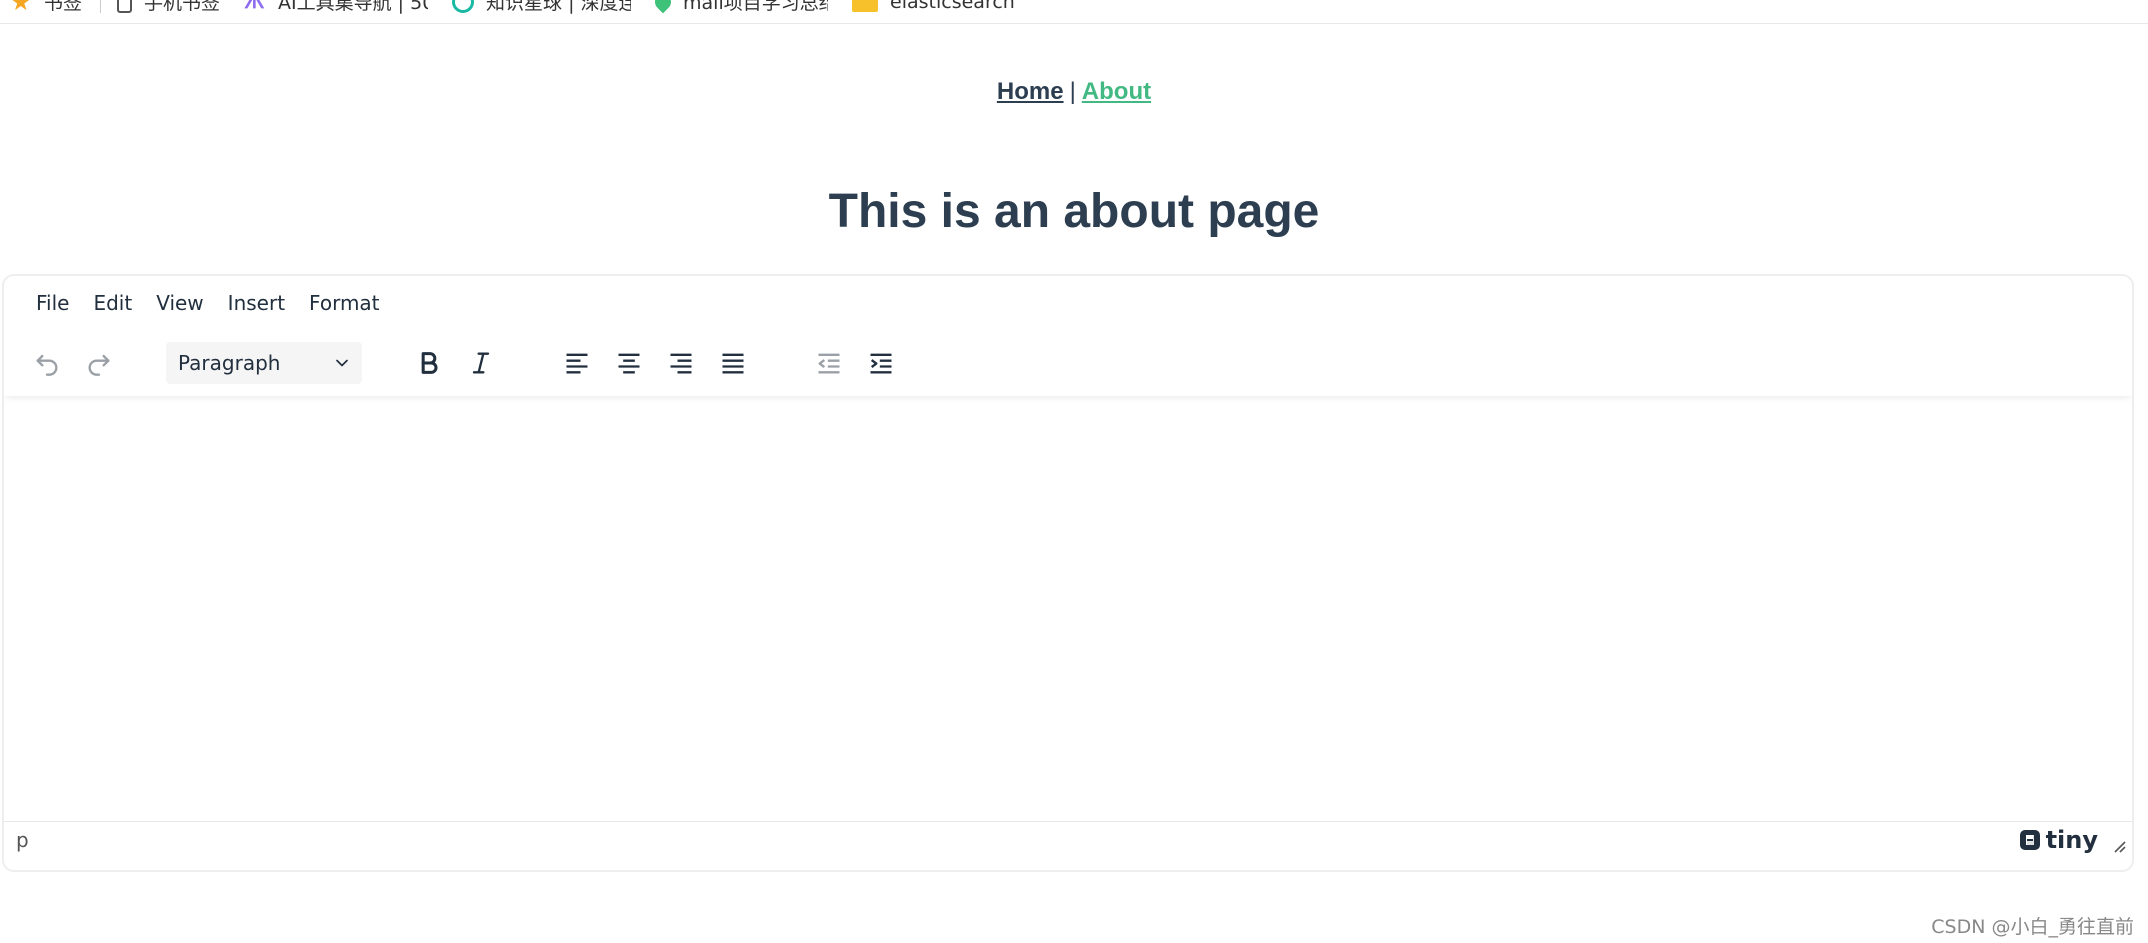  What do you see at coordinates (52, 303) in the screenshot?
I see `menu-file: File` at bounding box center [52, 303].